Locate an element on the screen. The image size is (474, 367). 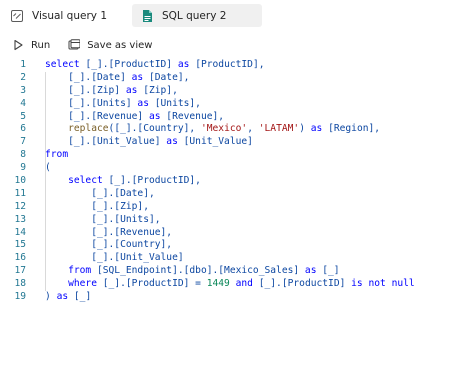
tab-sql-query-2: SQL query 2 is located at coordinates (197, 15).